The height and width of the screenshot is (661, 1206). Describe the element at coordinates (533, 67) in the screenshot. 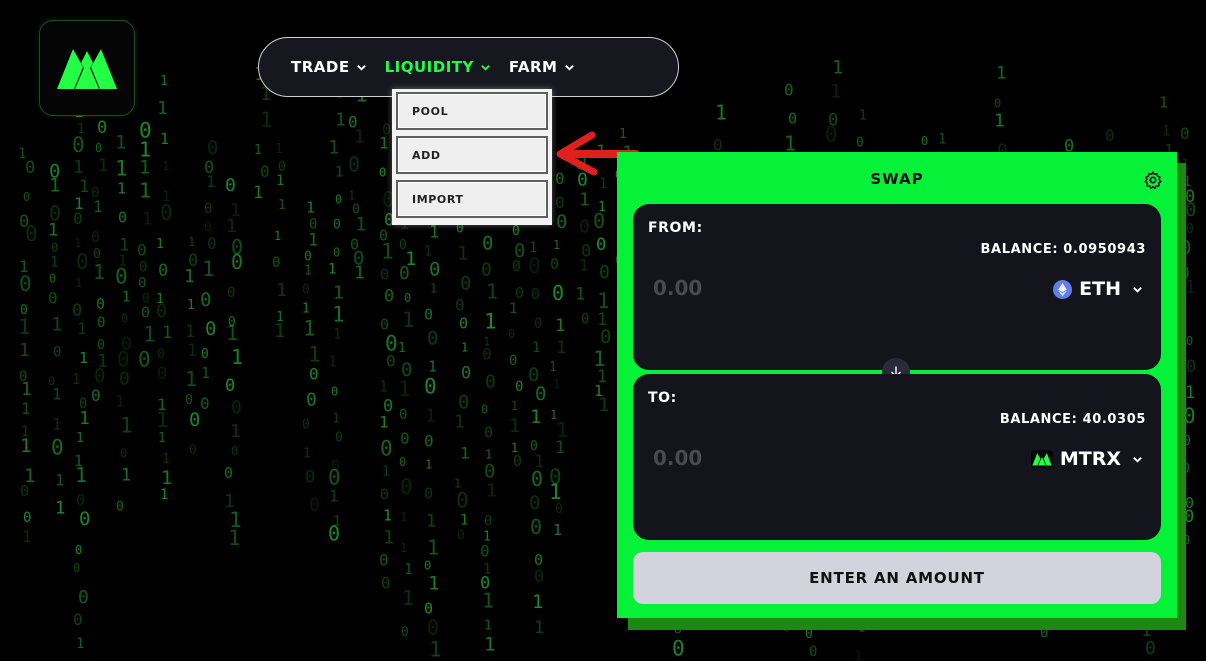

I see `nav-farm-label: FARM` at that location.